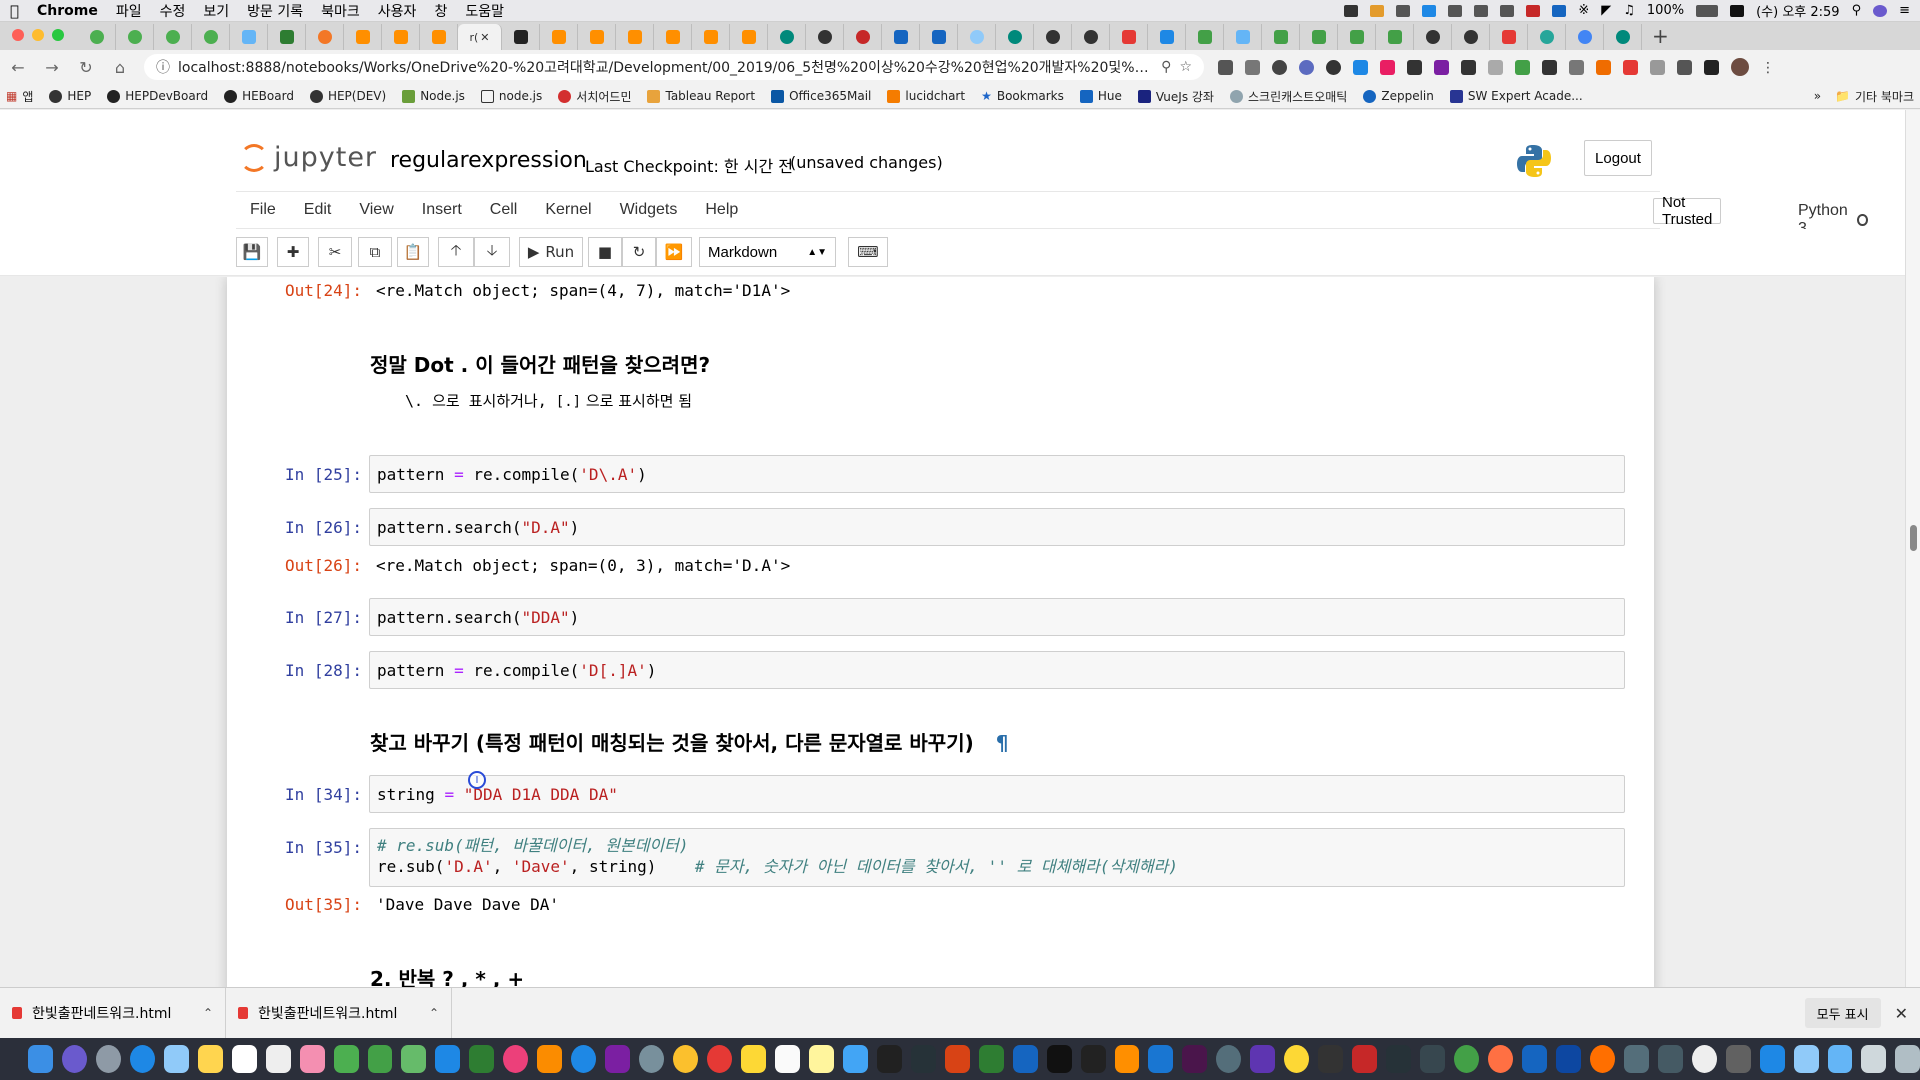 This screenshot has height=1080, width=1920. What do you see at coordinates (456, 252) in the screenshot?
I see `move-up-button: 🡡` at bounding box center [456, 252].